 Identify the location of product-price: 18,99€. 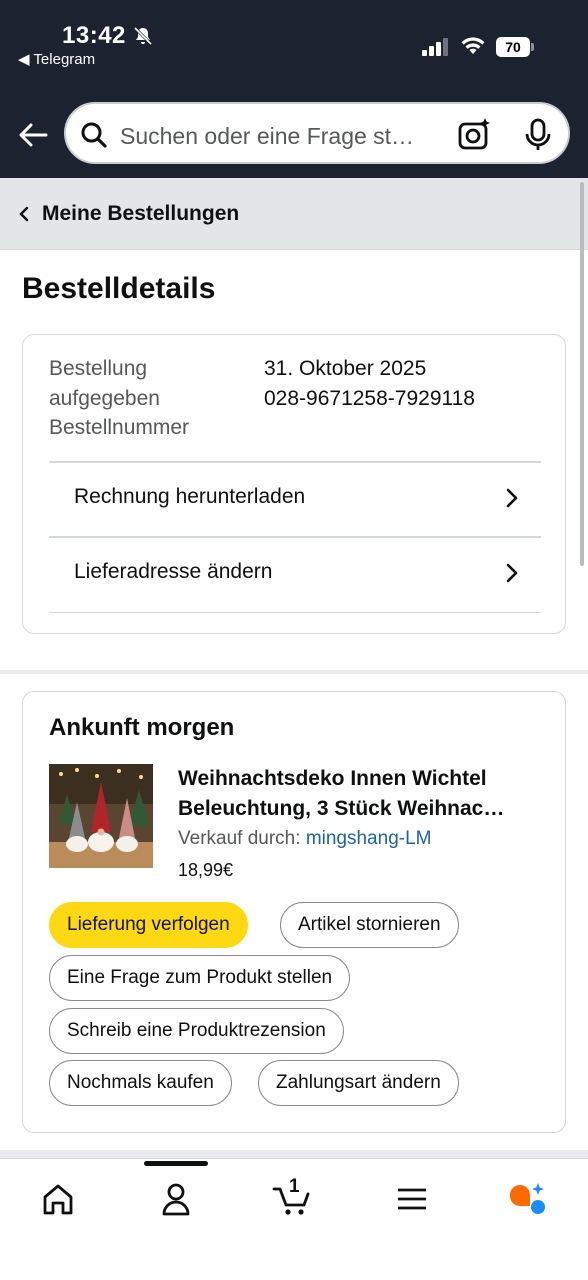
(206, 870).